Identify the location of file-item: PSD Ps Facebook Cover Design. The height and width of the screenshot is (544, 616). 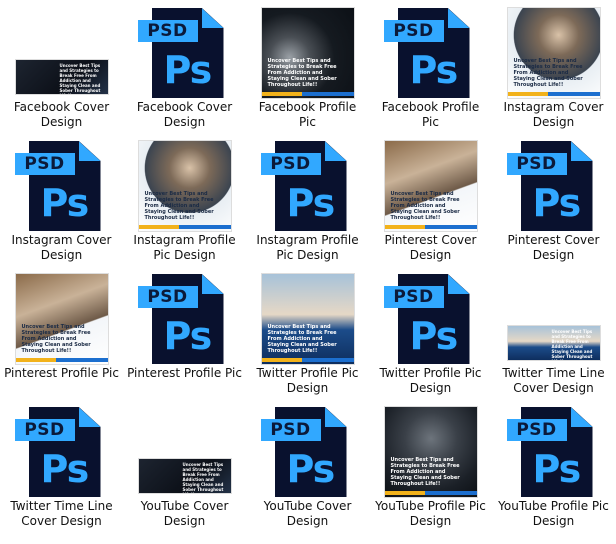
(184, 66).